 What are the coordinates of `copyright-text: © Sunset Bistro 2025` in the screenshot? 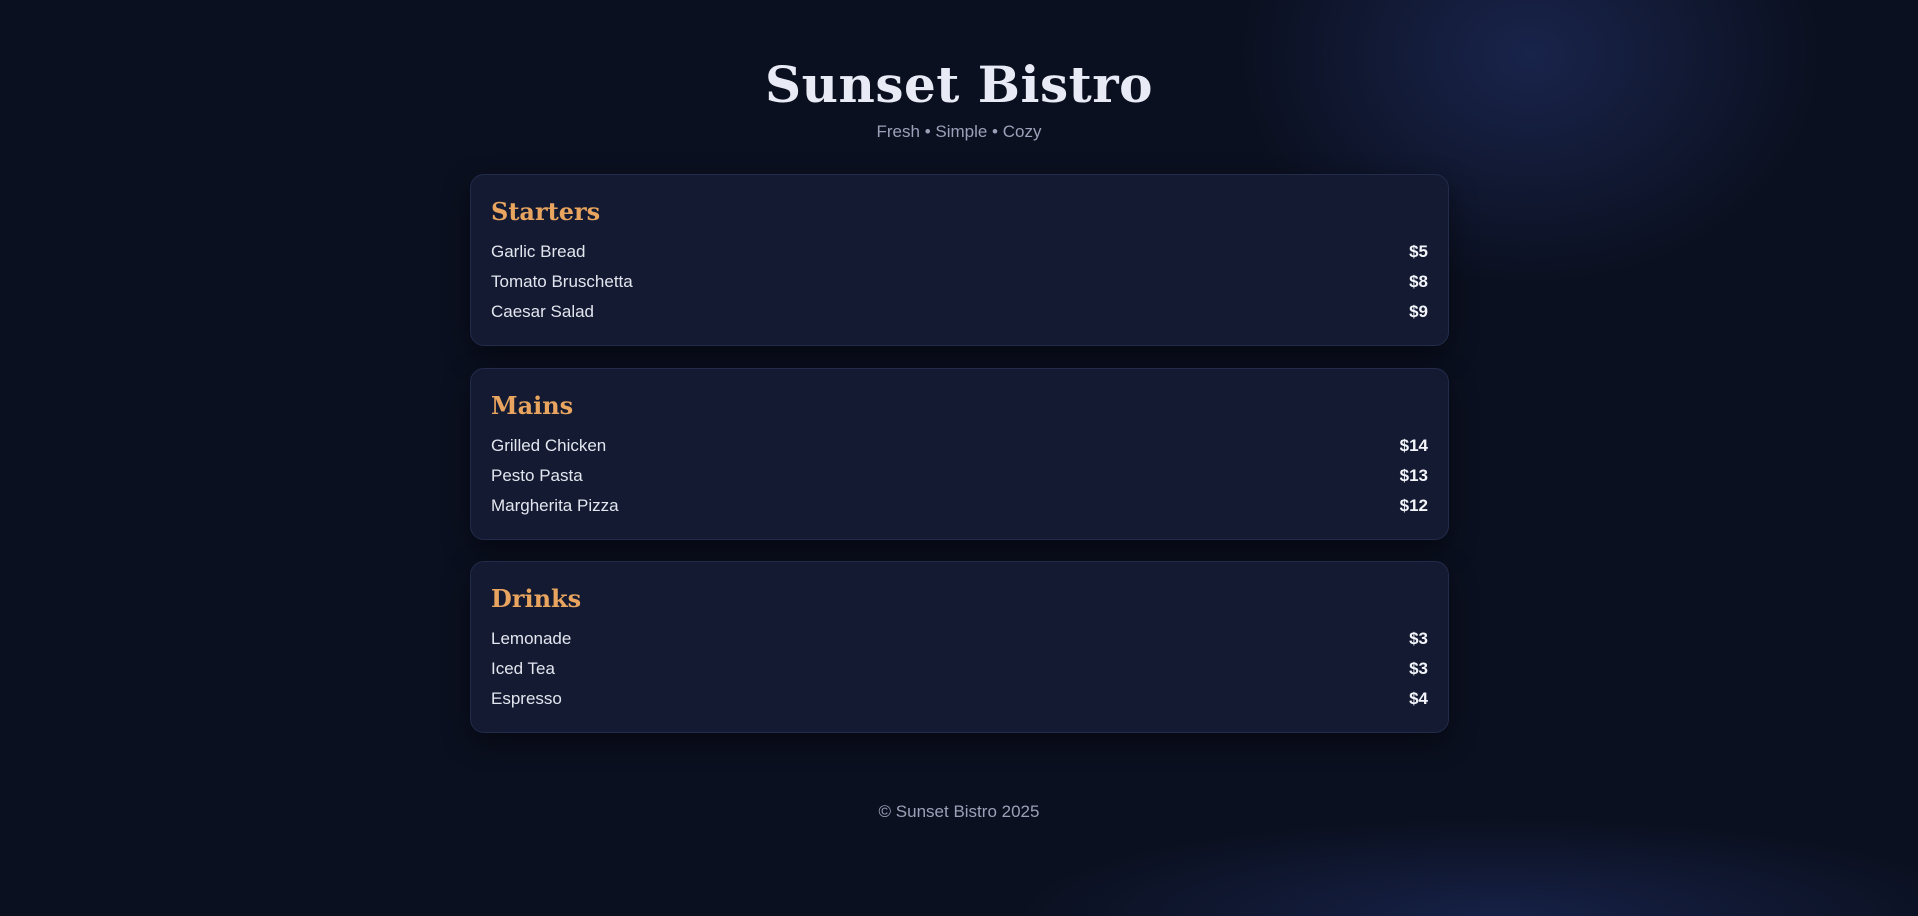 It's located at (959, 811).